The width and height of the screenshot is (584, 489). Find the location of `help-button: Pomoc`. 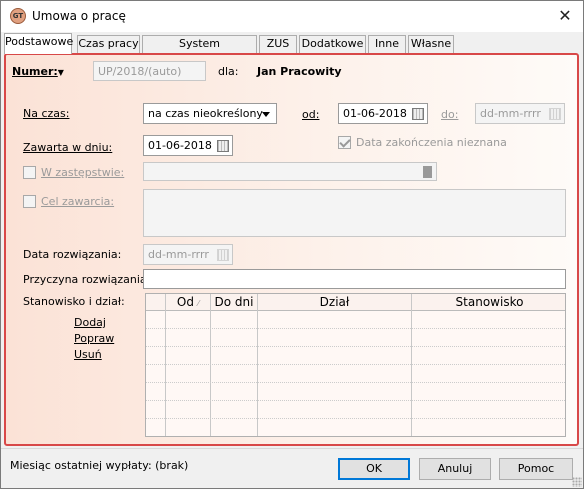

help-button: Pomoc is located at coordinates (536, 469).